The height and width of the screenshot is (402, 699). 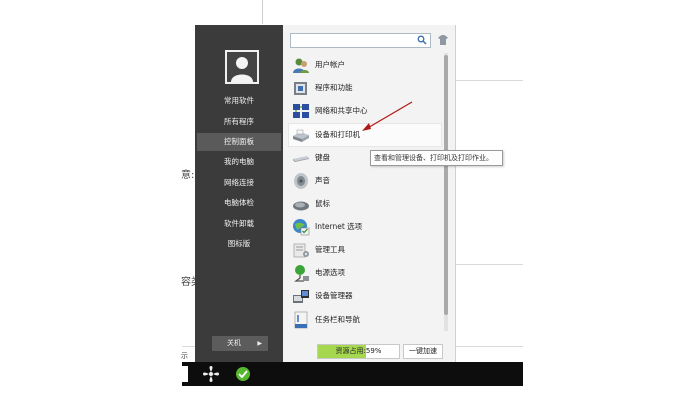 I want to click on nav-label: 网络连接, so click(x=239, y=182).